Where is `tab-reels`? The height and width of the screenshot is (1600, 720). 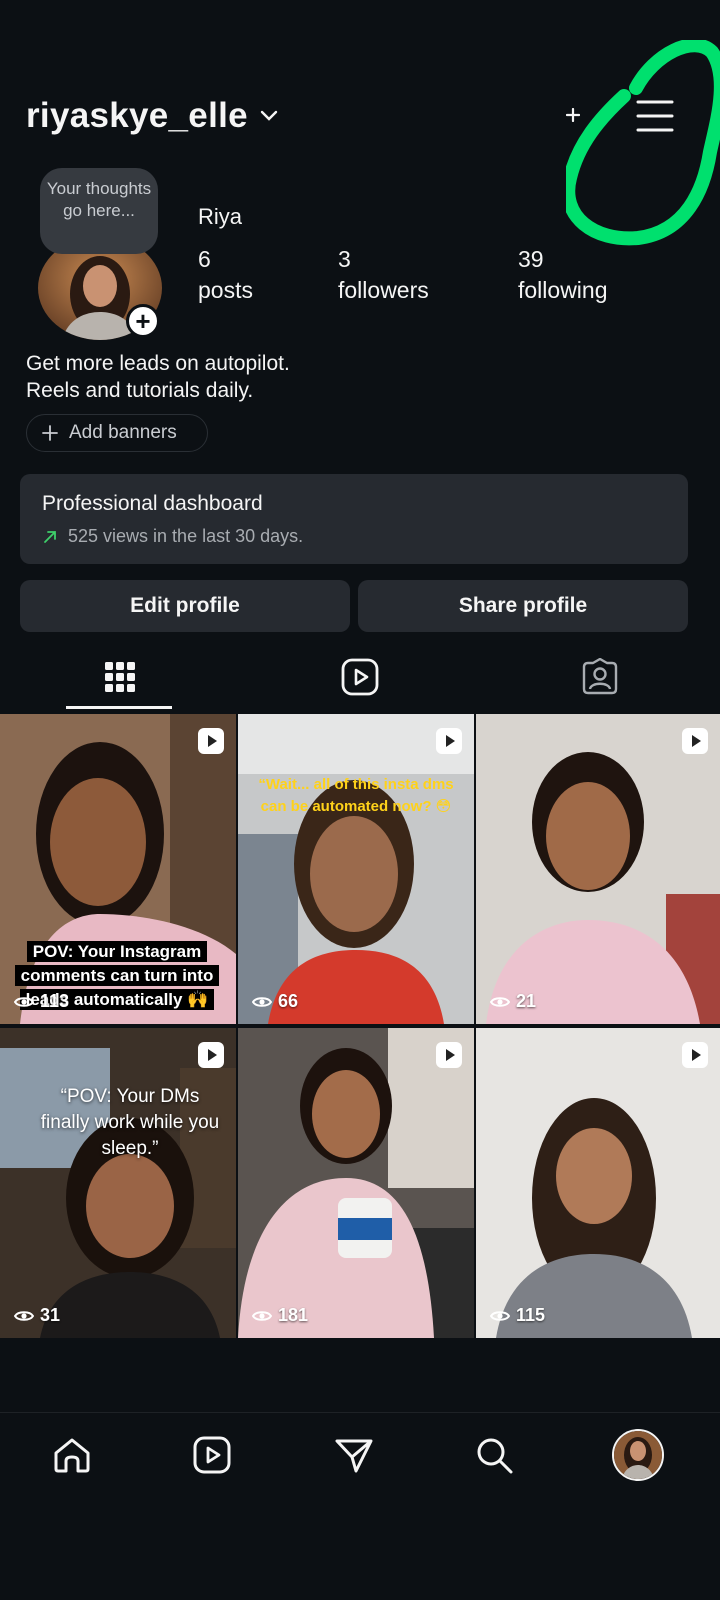
tab-reels is located at coordinates (360, 677).